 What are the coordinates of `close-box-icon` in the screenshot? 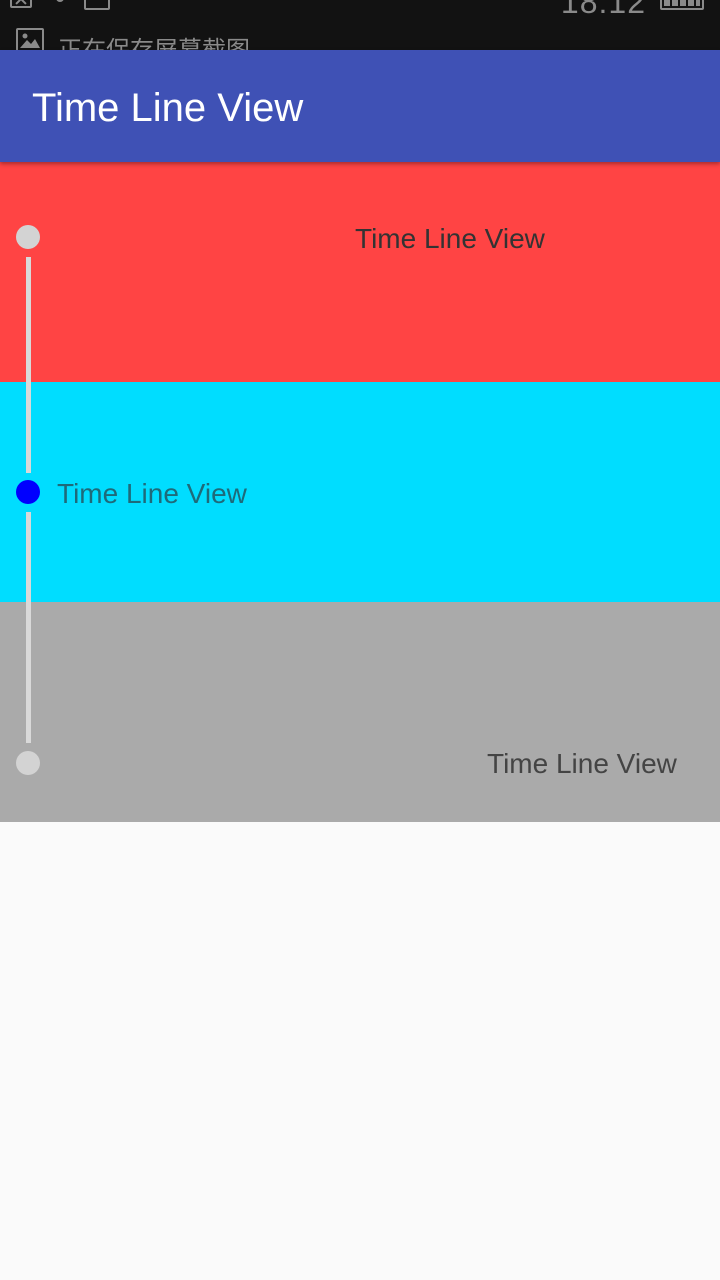 It's located at (21, 4).